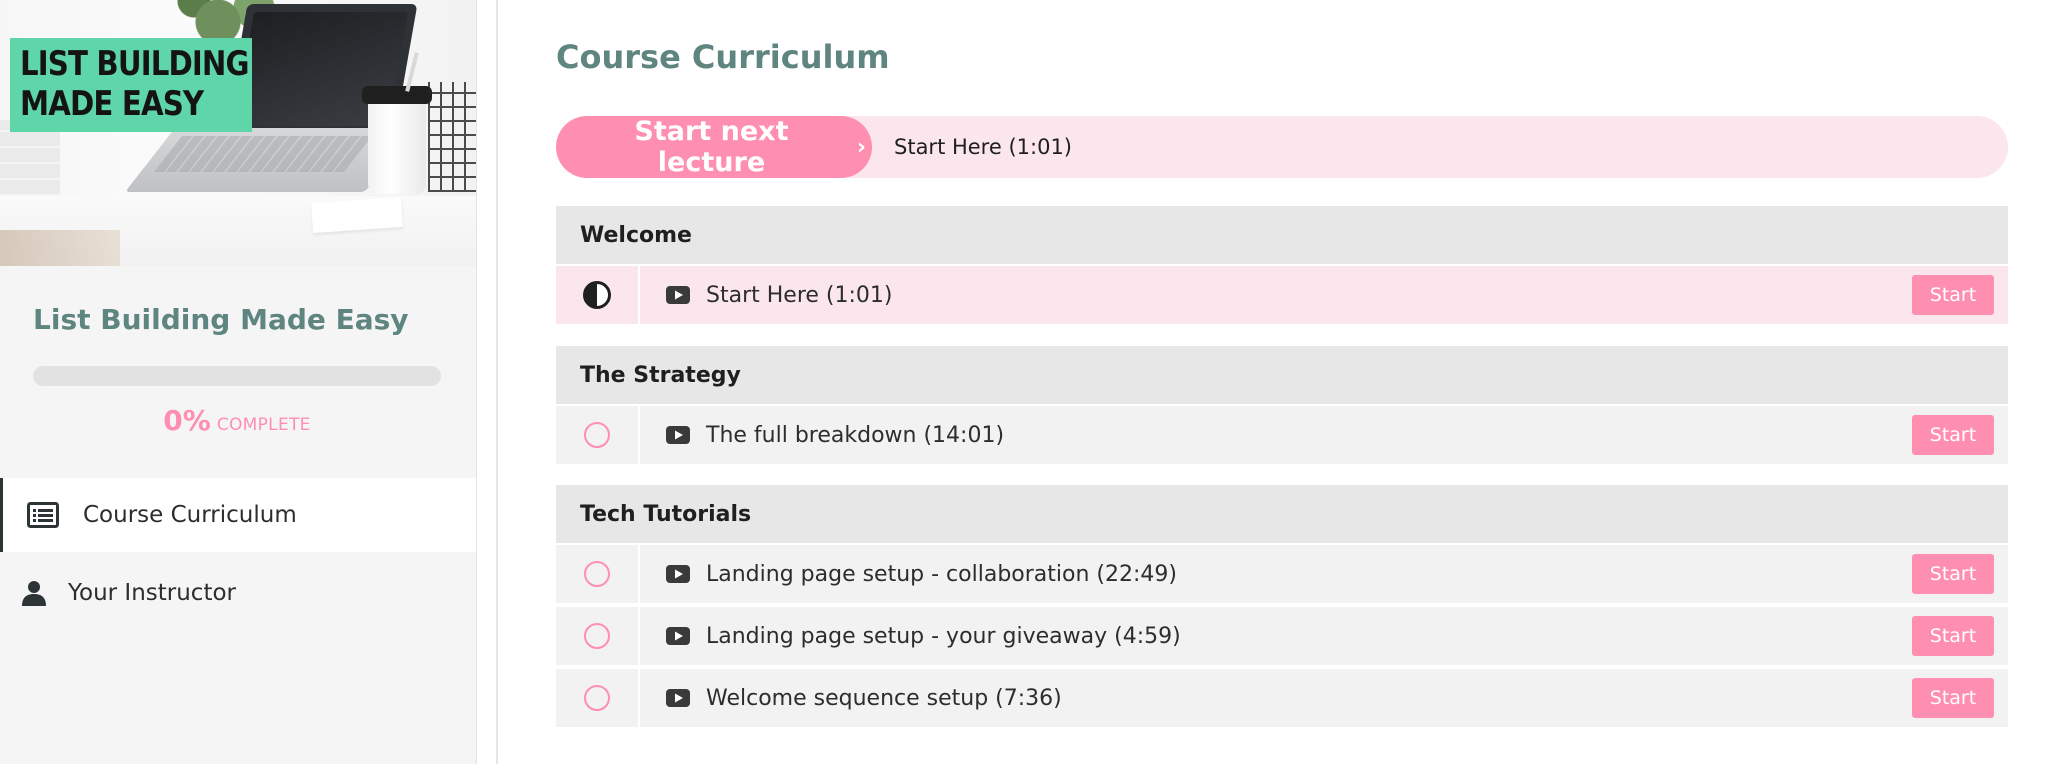 This screenshot has width=2048, height=764. I want to click on nav-course-curriculum-label: Course Curriculum, so click(190, 515).